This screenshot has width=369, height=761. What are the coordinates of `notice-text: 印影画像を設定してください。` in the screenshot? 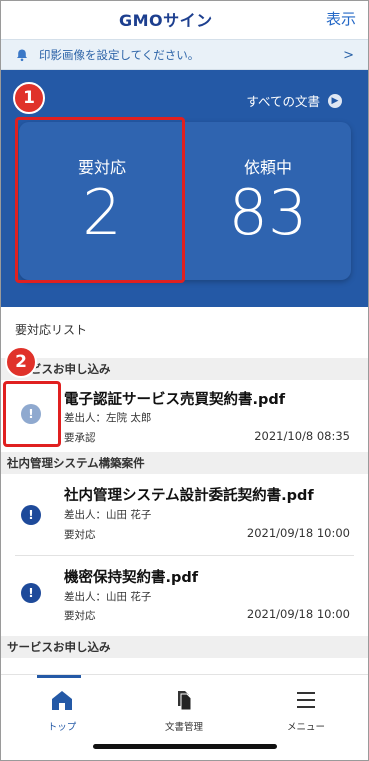 It's located at (119, 54).